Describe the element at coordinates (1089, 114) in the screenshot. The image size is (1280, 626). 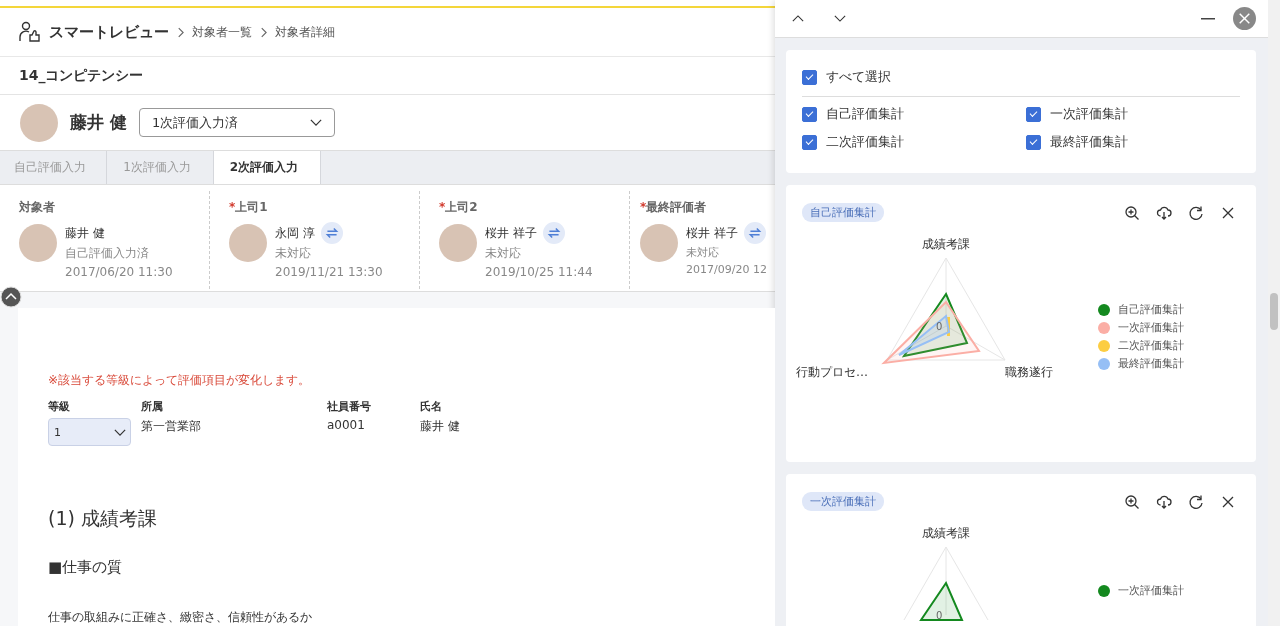
I see `checkbox-label: 一次評価集計` at that location.